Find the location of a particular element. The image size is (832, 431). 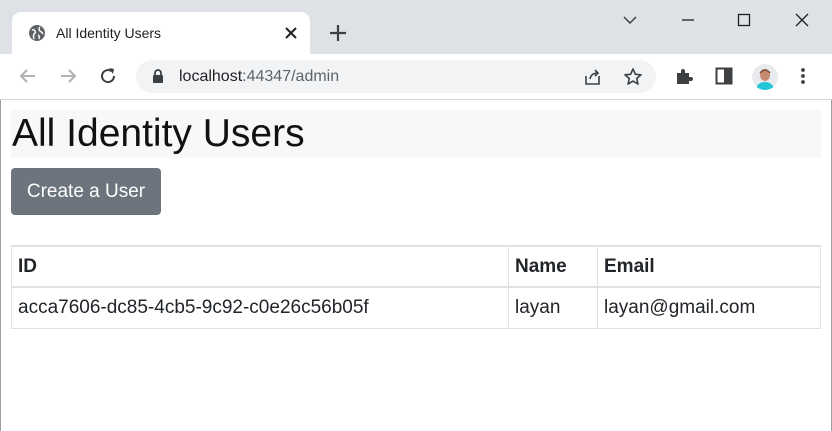

url-host: localhost is located at coordinates (211, 76).